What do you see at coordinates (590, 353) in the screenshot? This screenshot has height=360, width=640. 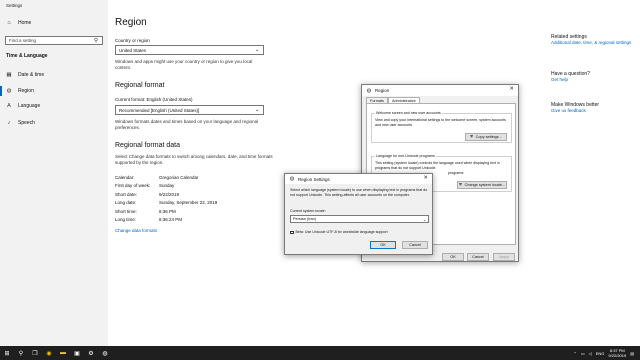 I see `volume-icon: ◁` at bounding box center [590, 353].